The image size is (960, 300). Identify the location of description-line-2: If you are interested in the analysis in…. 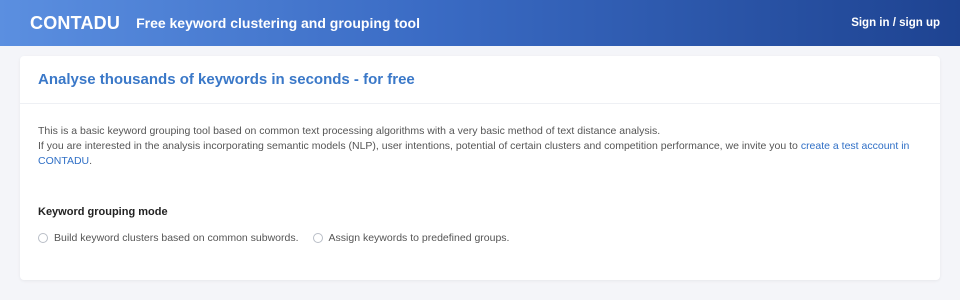
(419, 146).